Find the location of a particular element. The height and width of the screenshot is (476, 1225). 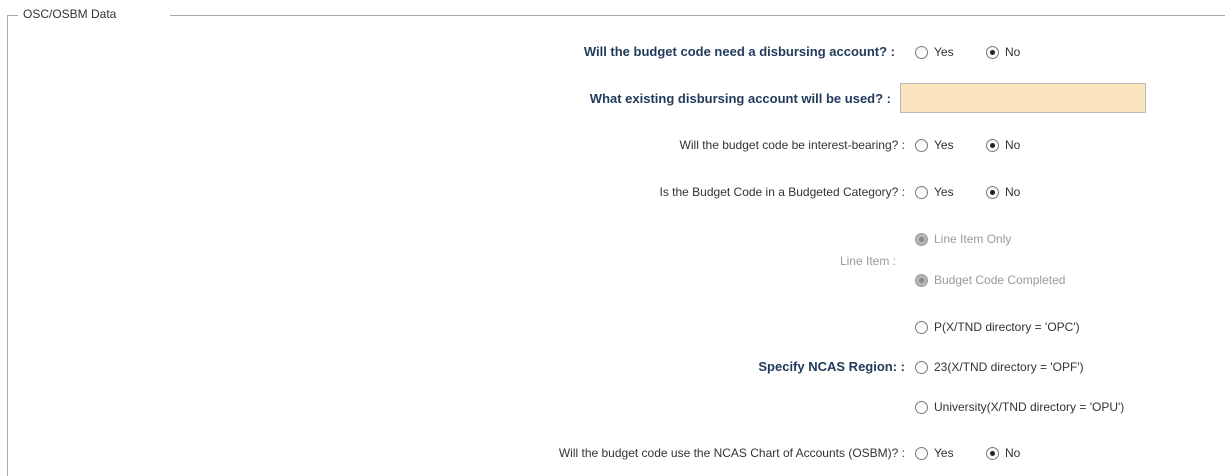

ncas-chart-yes-option: Yes is located at coordinates (934, 453).